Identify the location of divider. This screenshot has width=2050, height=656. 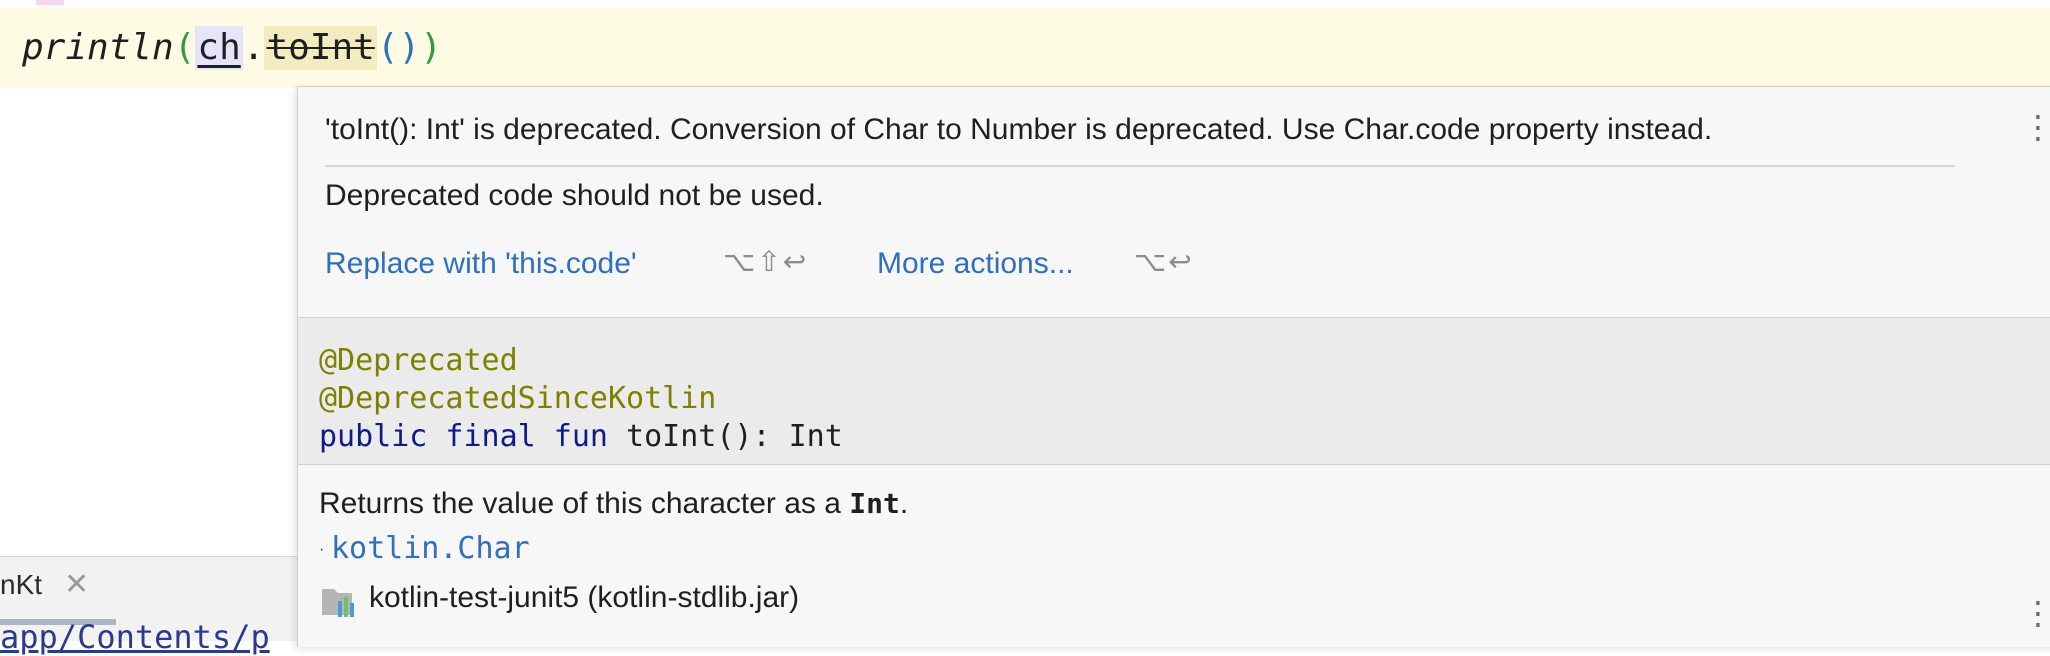
(1140, 166).